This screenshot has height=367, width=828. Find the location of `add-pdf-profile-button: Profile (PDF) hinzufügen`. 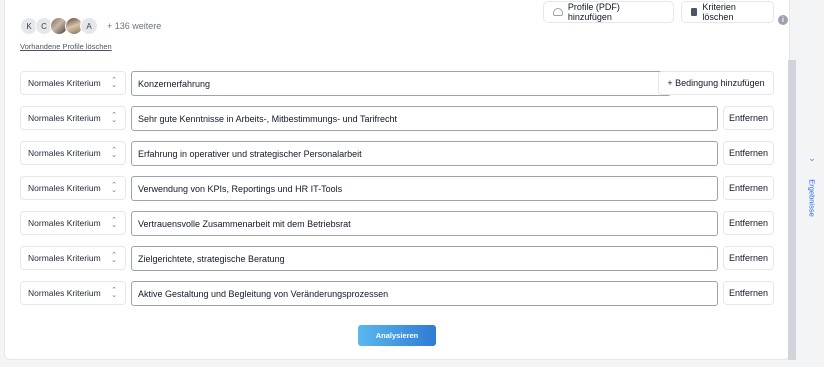

add-pdf-profile-button: Profile (PDF) hinzufügen is located at coordinates (608, 12).